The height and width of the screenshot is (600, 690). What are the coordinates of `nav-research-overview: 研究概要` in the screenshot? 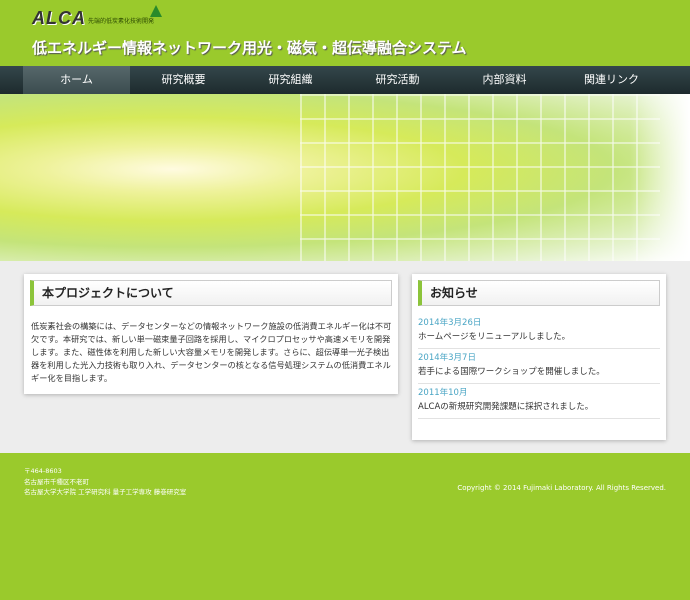 It's located at (183, 80).